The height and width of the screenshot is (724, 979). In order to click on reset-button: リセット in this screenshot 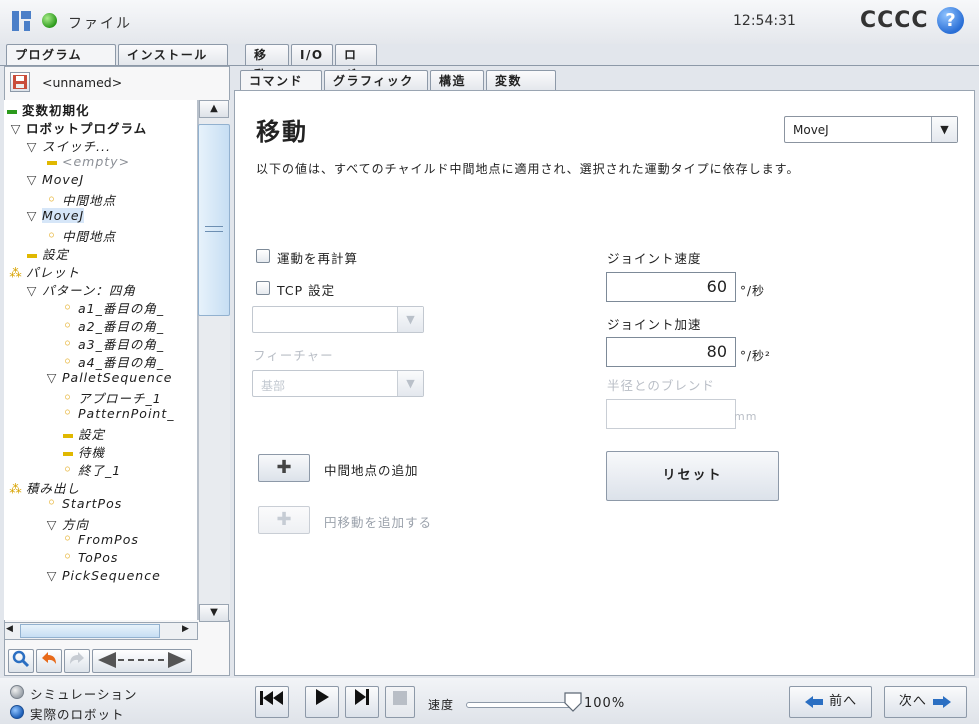, I will do `click(692, 476)`.